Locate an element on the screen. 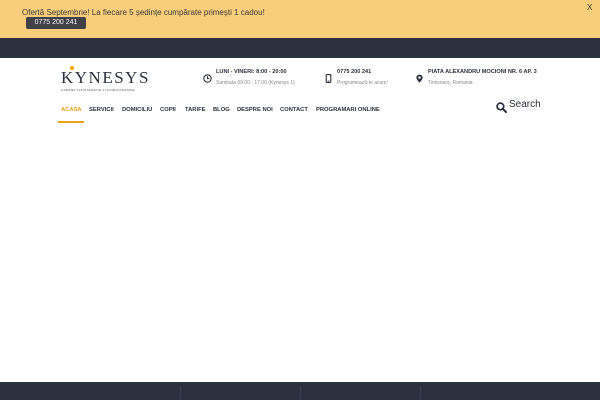  info-phone-title: 0775 200 241 is located at coordinates (354, 72).